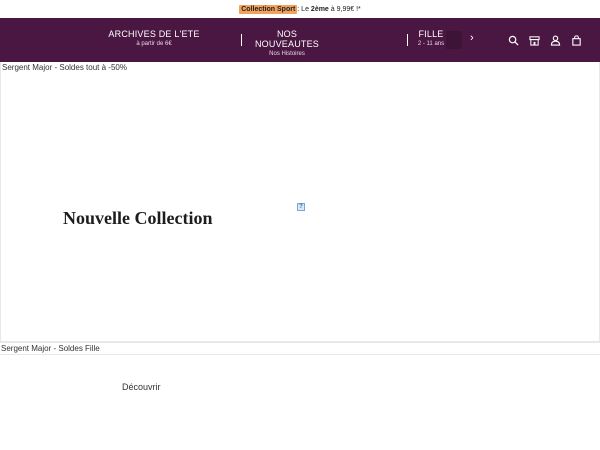  I want to click on nav-item-archives: ARCHIVES DE L'ETE à partir de 6€, so click(154, 38).